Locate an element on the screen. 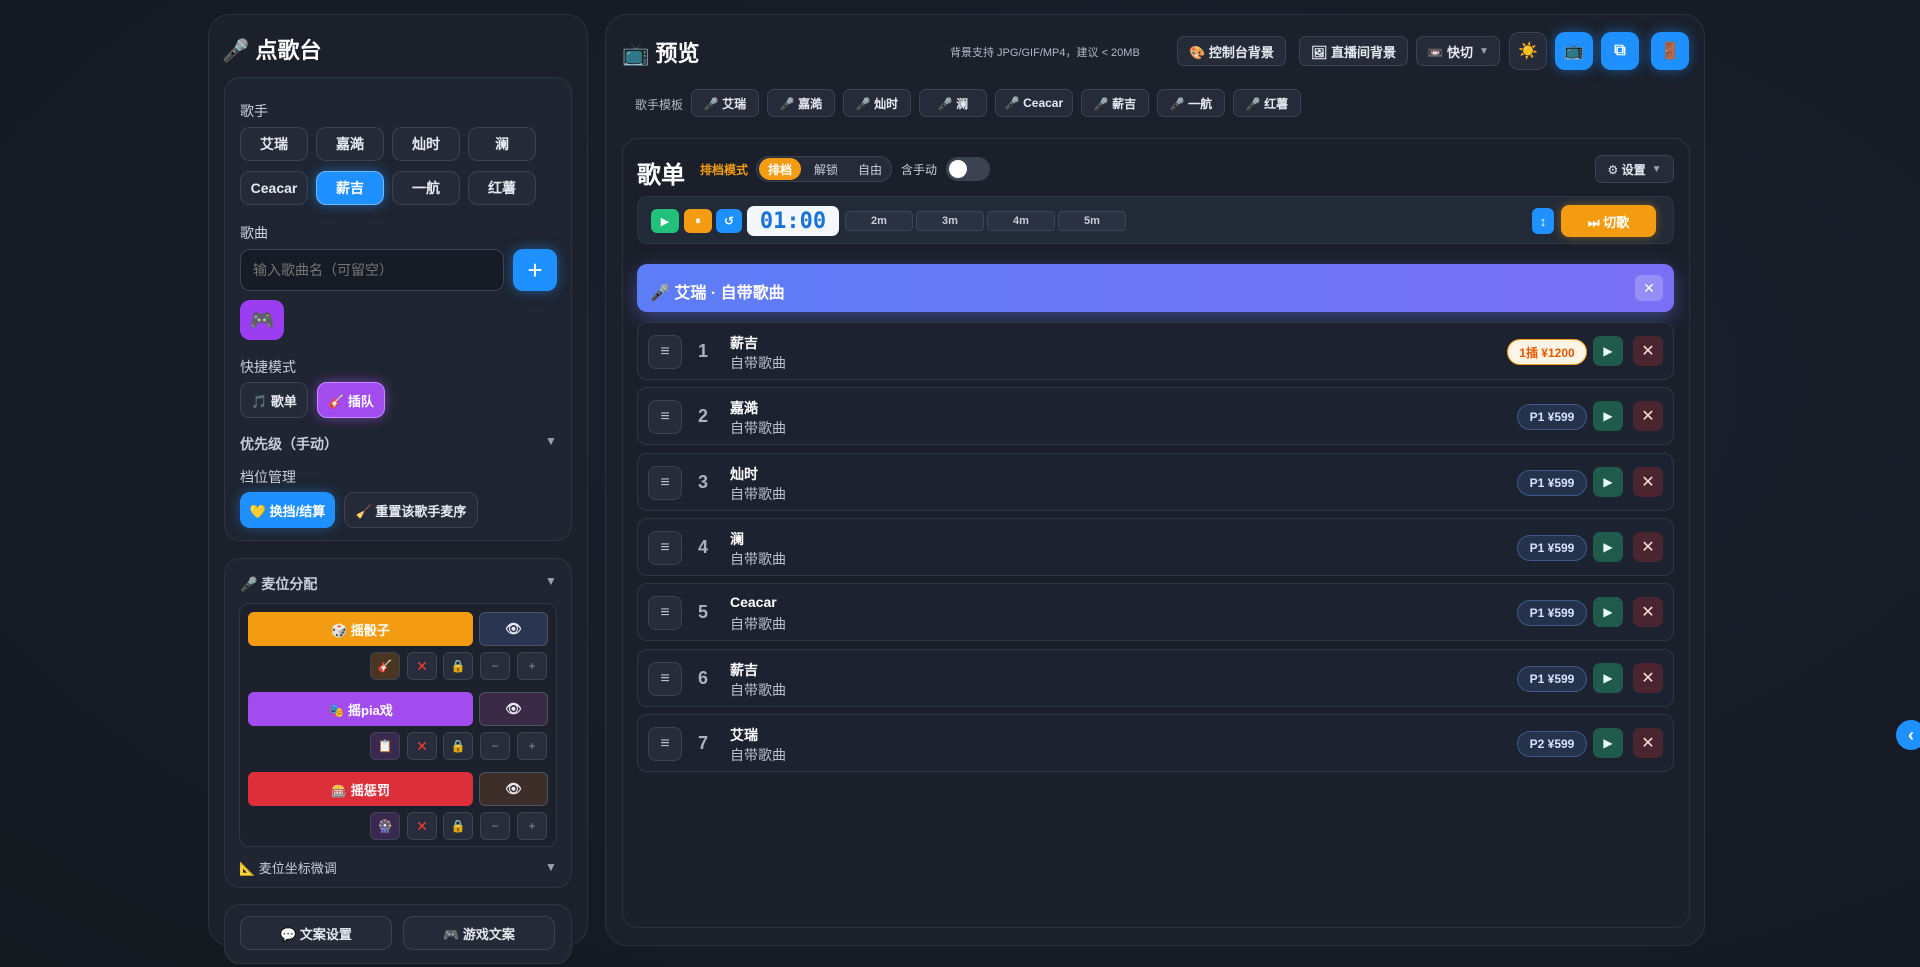 The height and width of the screenshot is (967, 1920). template-chip: 🎤 薪吉 is located at coordinates (1115, 103).